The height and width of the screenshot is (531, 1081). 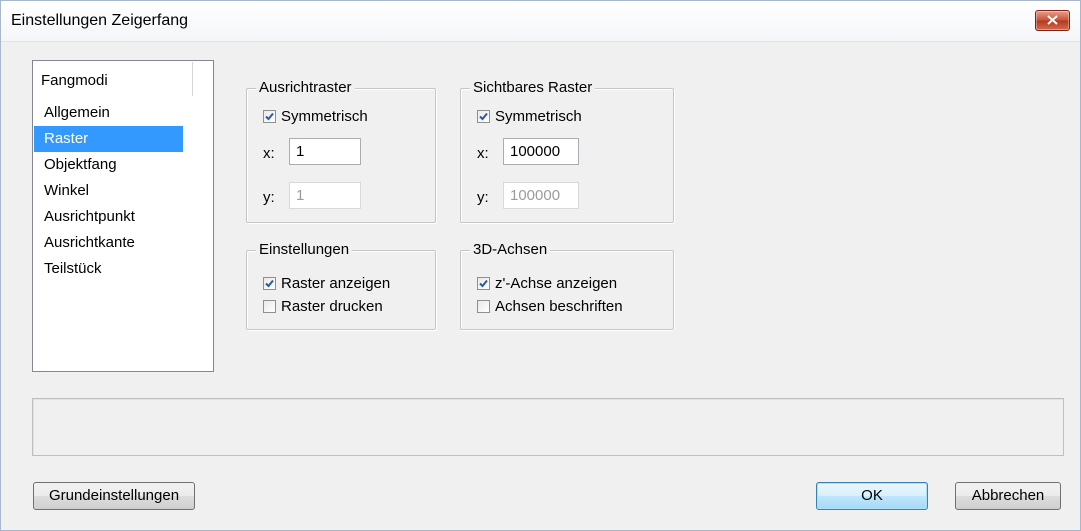 I want to click on print-grid-checkbox, so click(x=269, y=306).